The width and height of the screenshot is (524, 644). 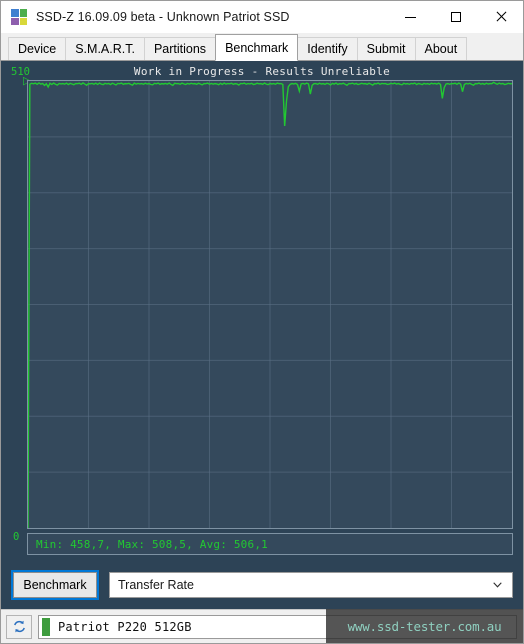 What do you see at coordinates (277, 626) in the screenshot?
I see `drive-name-field: Patriot P220 512GB` at bounding box center [277, 626].